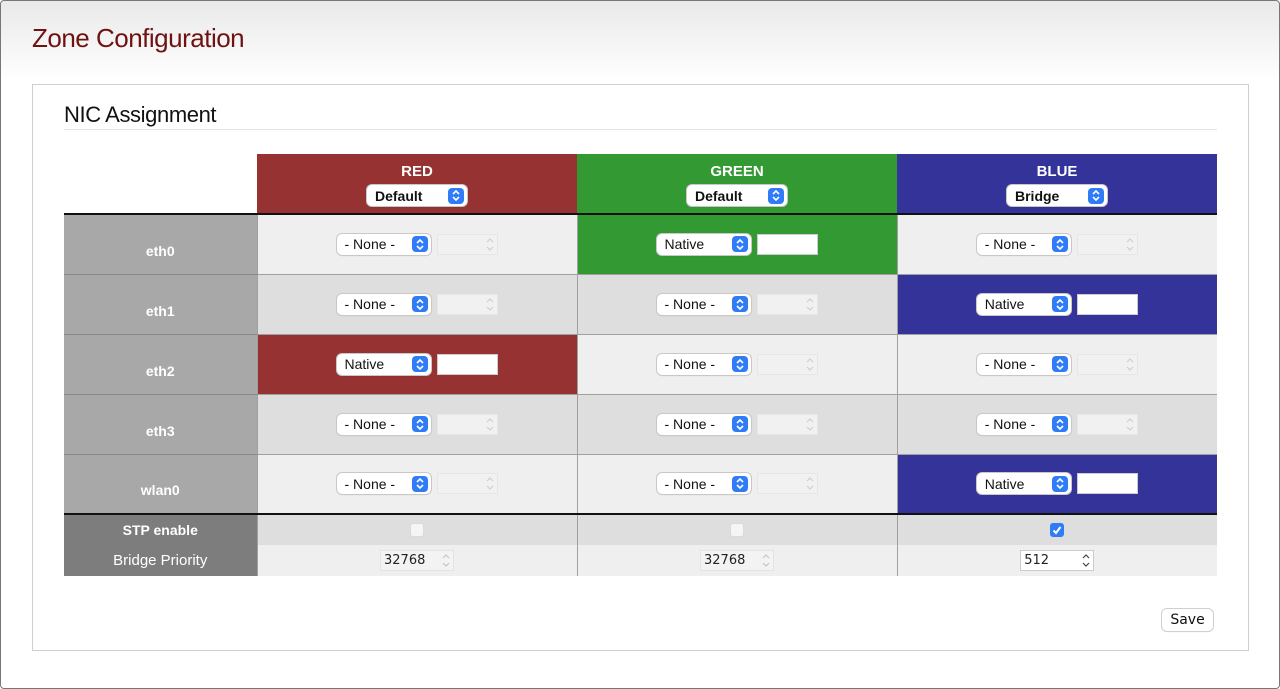  Describe the element at coordinates (160, 244) in the screenshot. I see `nic-label: eth0` at that location.